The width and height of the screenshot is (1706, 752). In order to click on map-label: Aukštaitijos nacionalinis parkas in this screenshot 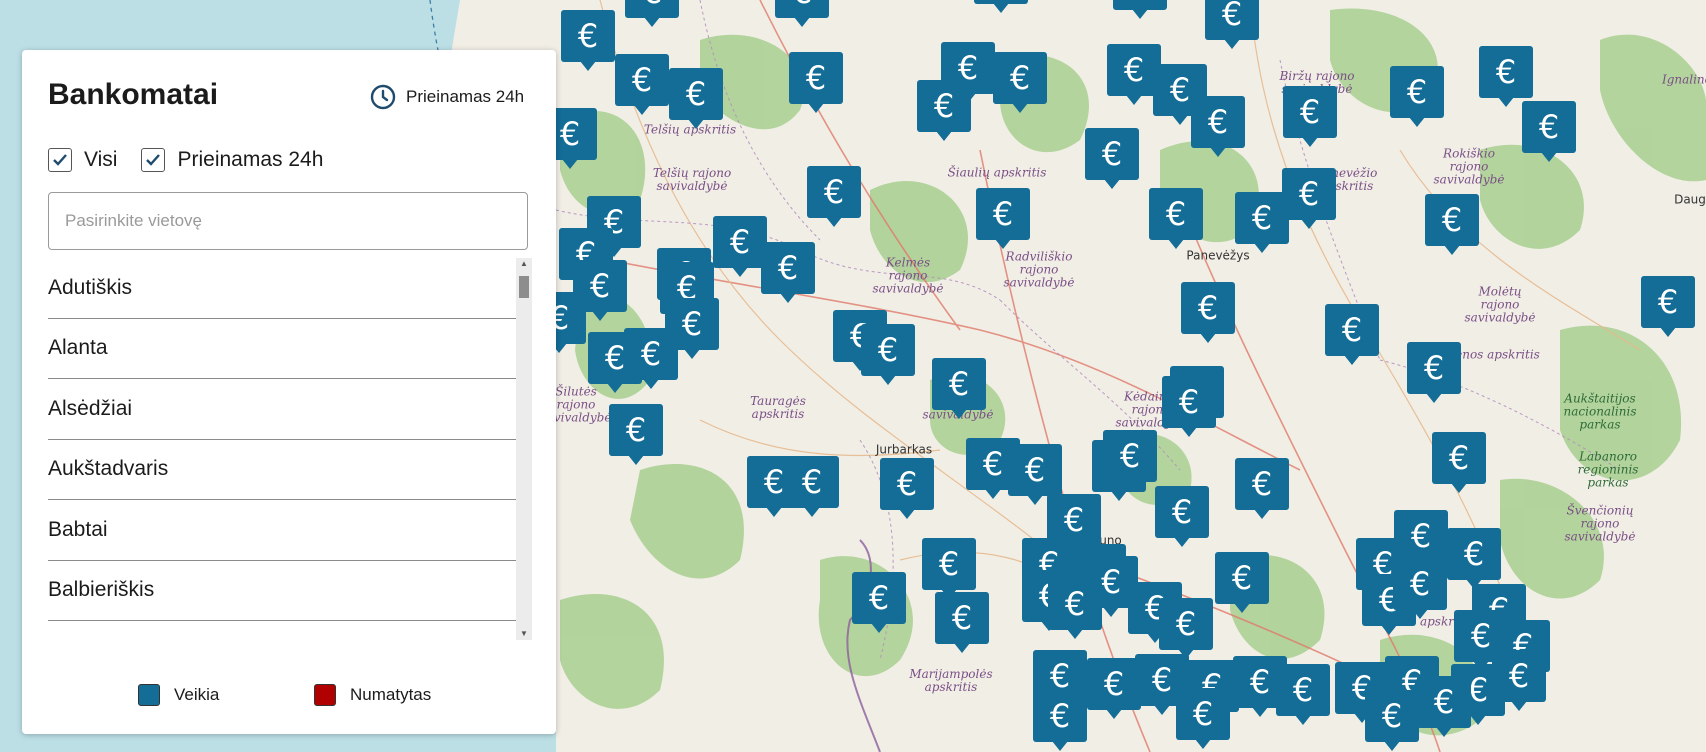, I will do `click(1600, 411)`.